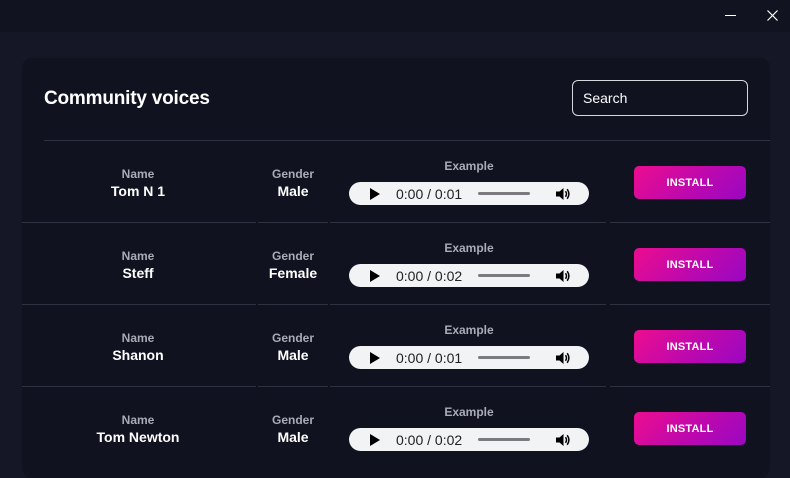 The height and width of the screenshot is (478, 790). I want to click on close-button, so click(770, 15).